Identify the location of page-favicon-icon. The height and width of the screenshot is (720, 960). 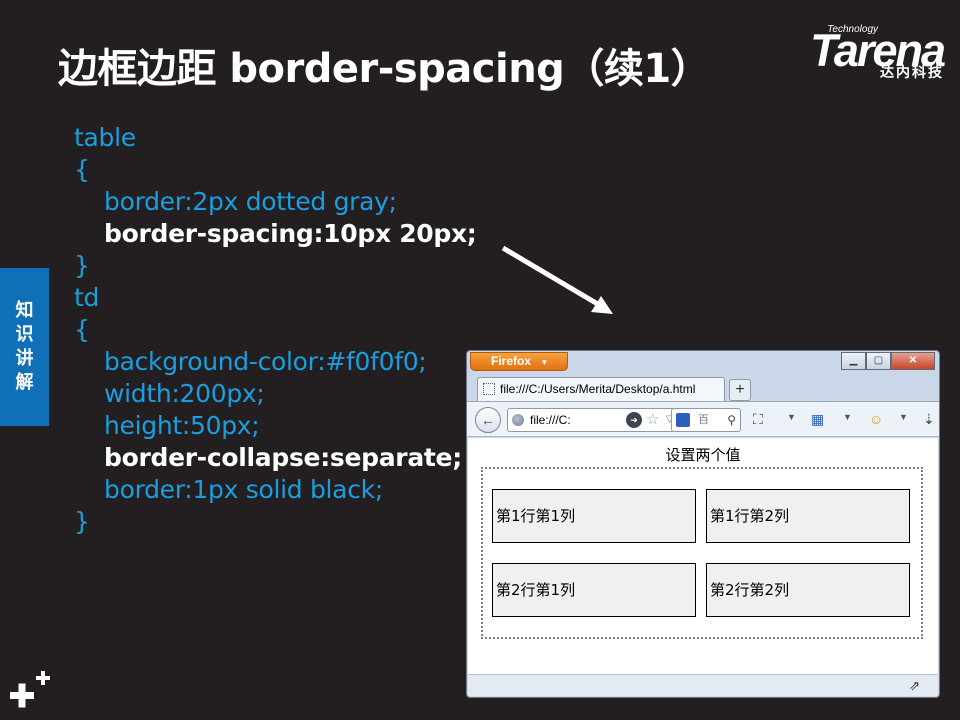
(489, 389).